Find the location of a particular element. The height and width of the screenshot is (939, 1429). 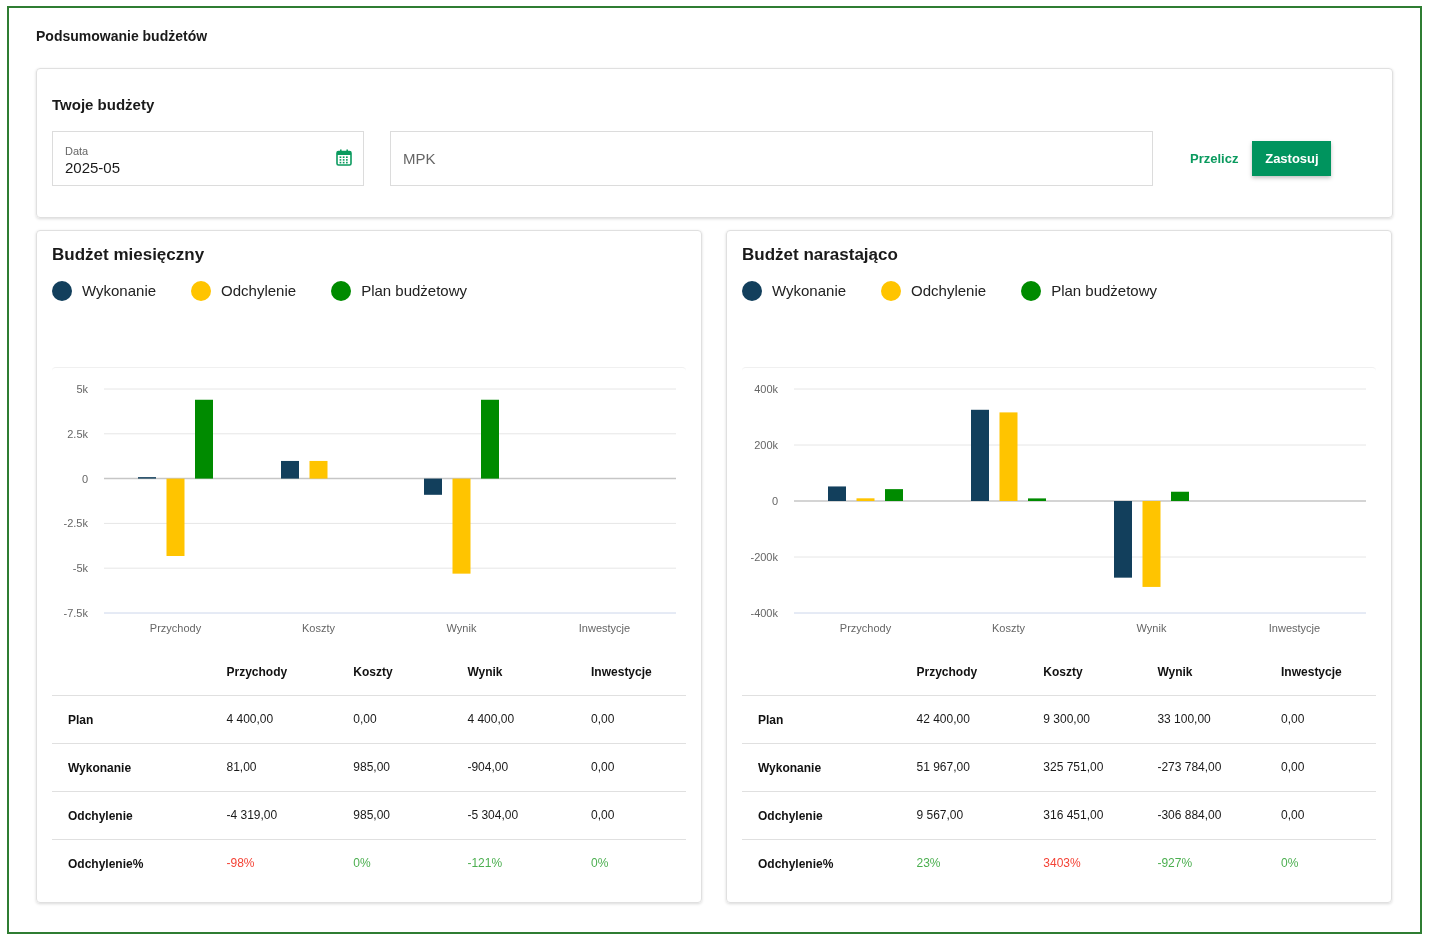

axis-tick-label: -7.5k is located at coordinates (75, 613).